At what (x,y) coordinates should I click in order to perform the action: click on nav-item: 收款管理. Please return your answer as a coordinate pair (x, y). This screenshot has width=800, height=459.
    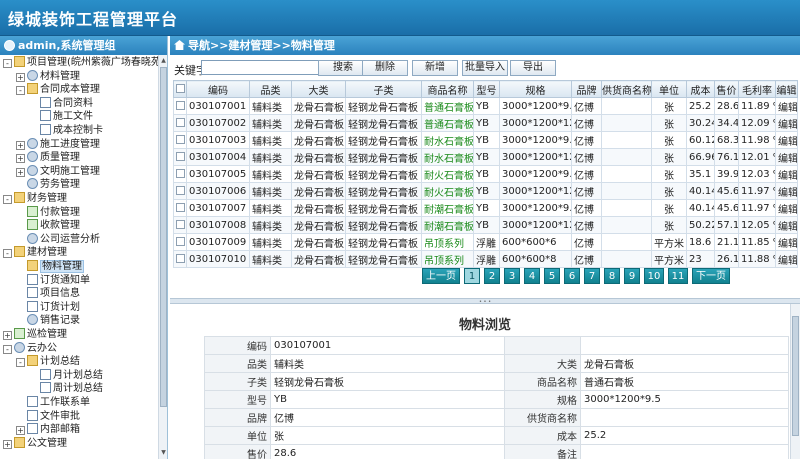
    Looking at the image, I should click on (48, 225).